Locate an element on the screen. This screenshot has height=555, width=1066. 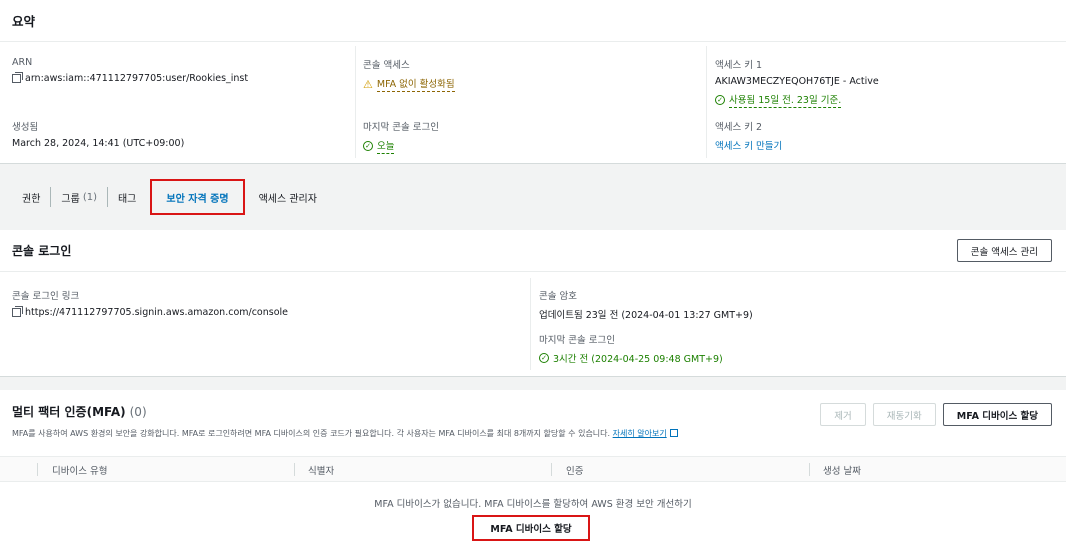
last-console-login-value: ✓ 오늘 is located at coordinates (401, 146).